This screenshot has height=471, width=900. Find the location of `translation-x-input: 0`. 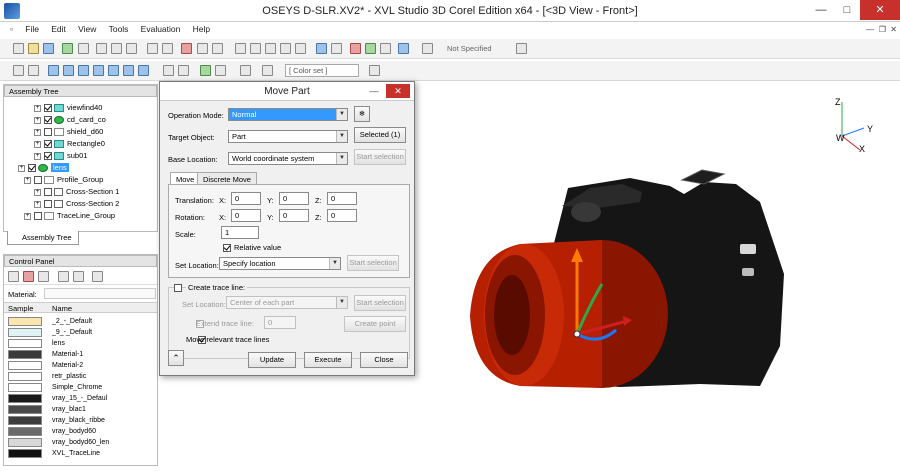

translation-x-input: 0 is located at coordinates (246, 198).